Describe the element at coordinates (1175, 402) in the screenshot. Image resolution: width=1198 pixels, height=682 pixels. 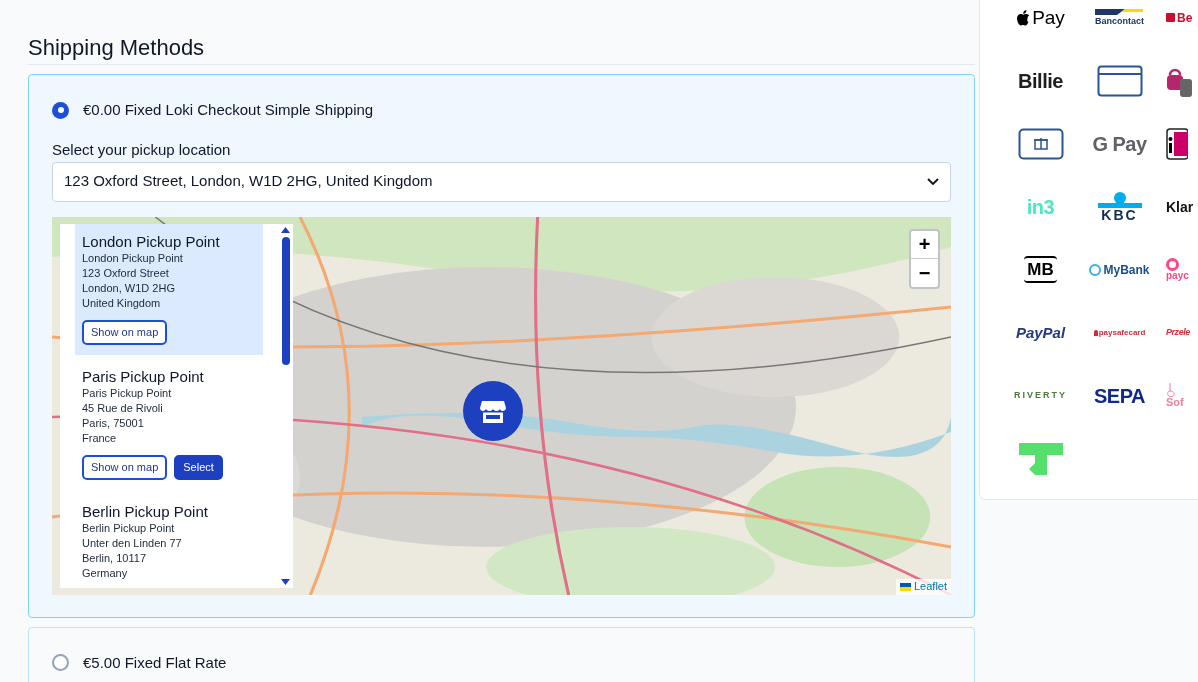
I see `logo-text: Sof` at that location.